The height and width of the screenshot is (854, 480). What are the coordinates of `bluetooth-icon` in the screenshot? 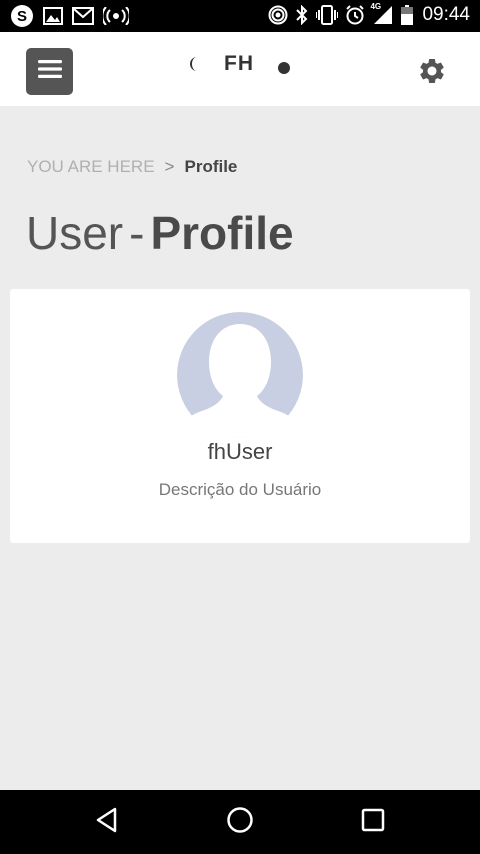 It's located at (302, 15).